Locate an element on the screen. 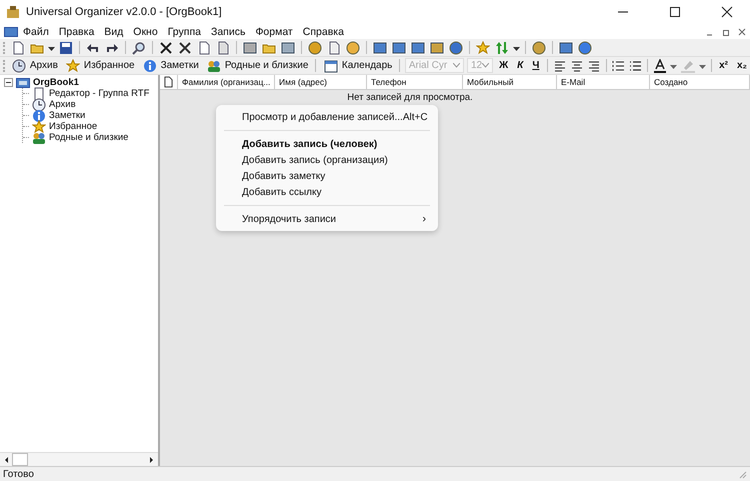 Image resolution: width=750 pixels, height=481 pixels. search-icon is located at coordinates (139, 47).